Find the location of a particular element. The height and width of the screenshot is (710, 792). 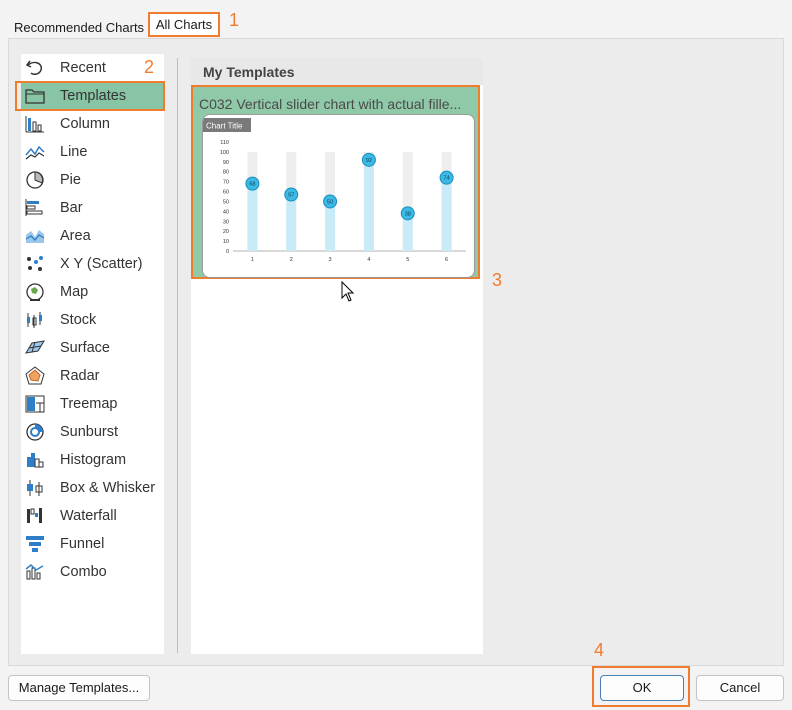

tab-all-charts: All Charts is located at coordinates (184, 24).